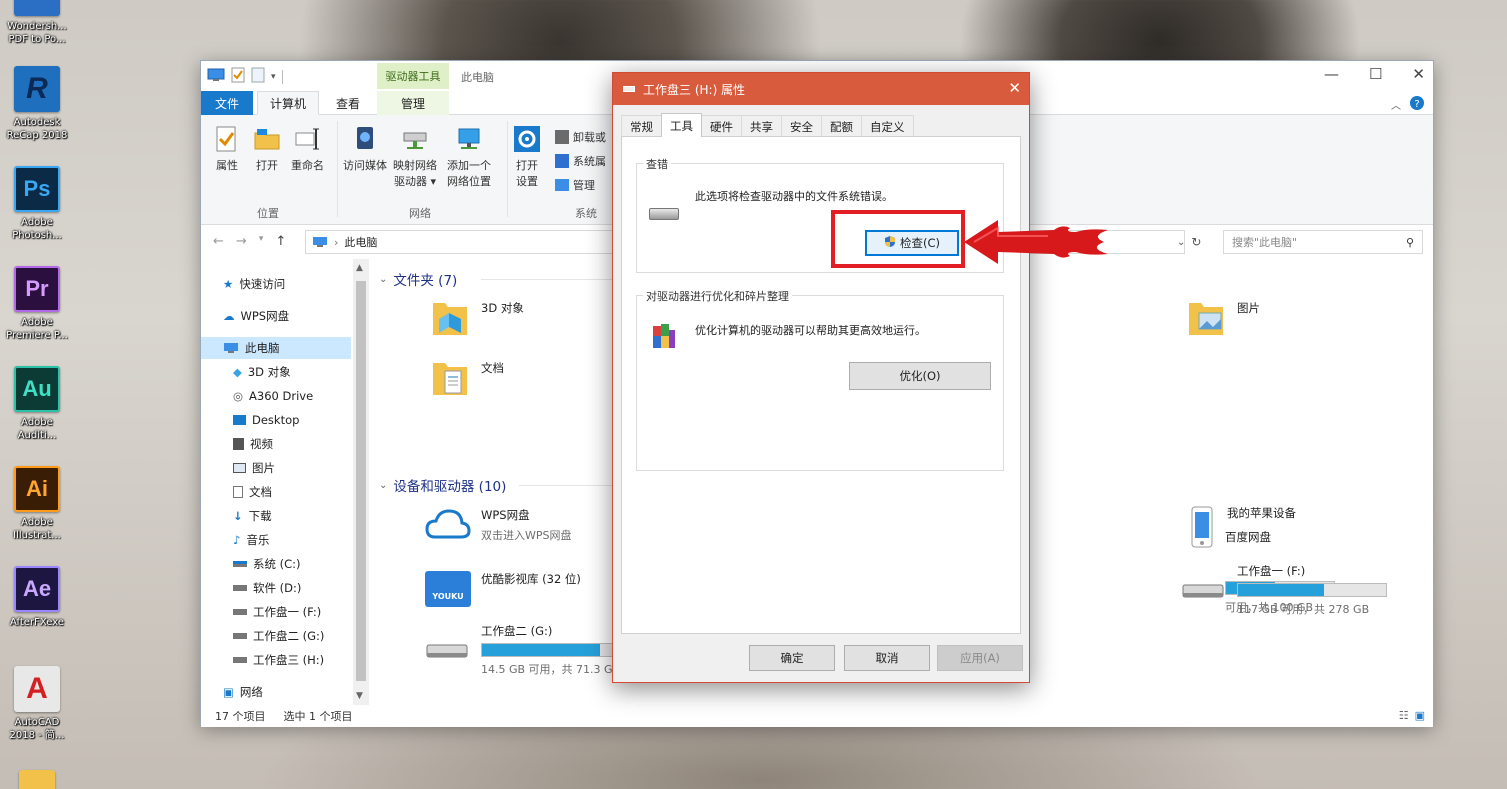  I want to click on cancel-button: 取消, so click(887, 658).